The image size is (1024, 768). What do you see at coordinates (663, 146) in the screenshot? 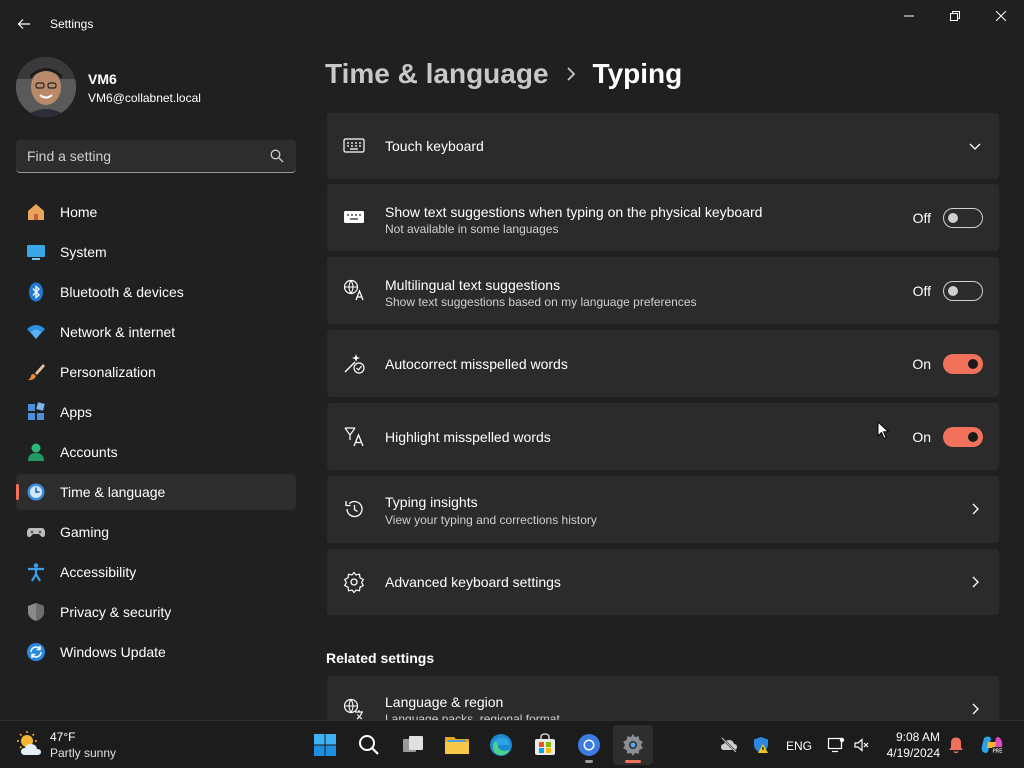
I see `setting-touch-keyboard: Touch keyboard` at bounding box center [663, 146].